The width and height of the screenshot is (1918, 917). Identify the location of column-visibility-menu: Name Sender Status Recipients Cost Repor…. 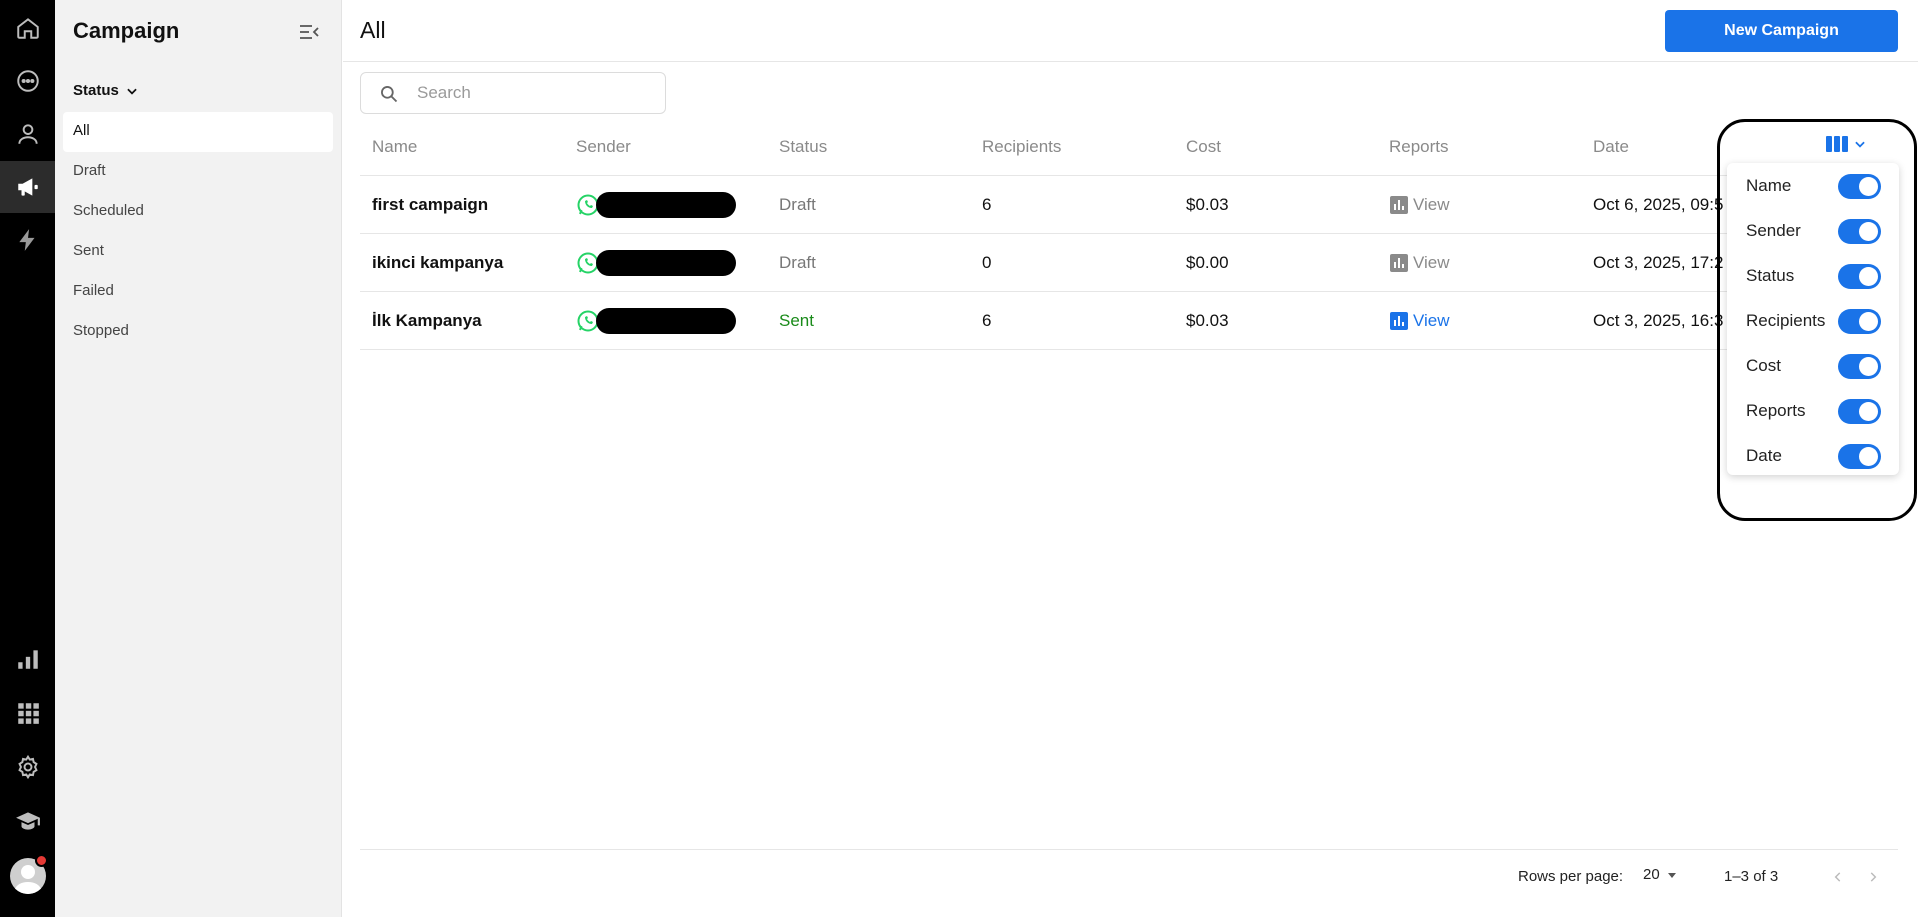
(1813, 319).